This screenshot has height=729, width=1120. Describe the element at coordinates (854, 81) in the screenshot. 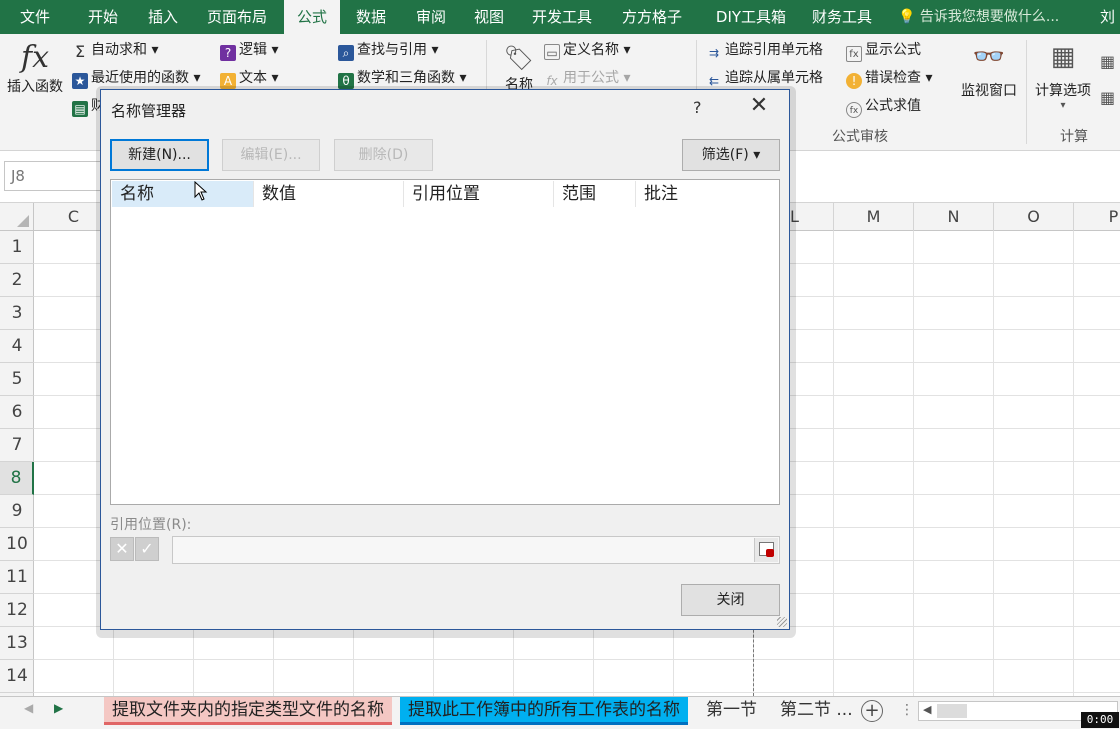

I see `warning-icon: !` at that location.